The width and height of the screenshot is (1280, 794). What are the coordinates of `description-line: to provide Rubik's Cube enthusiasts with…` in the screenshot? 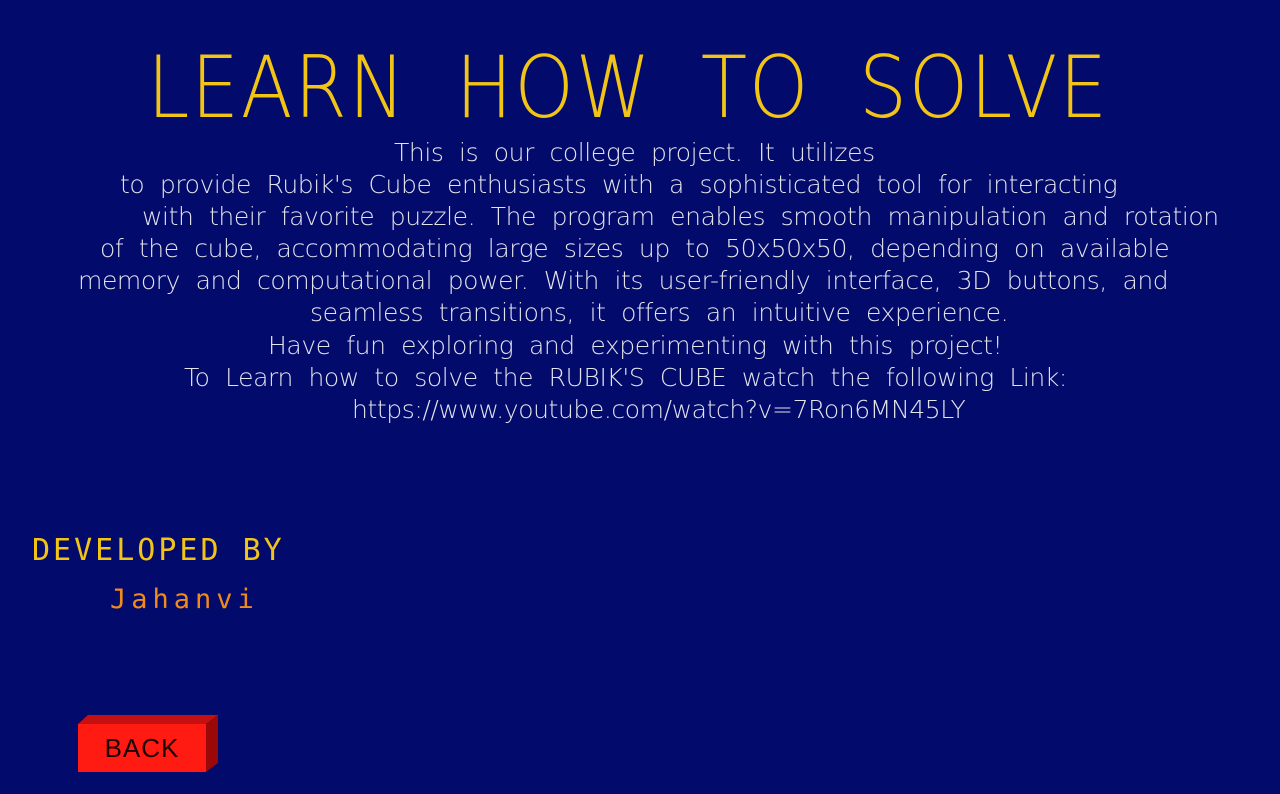 It's located at (619, 184).